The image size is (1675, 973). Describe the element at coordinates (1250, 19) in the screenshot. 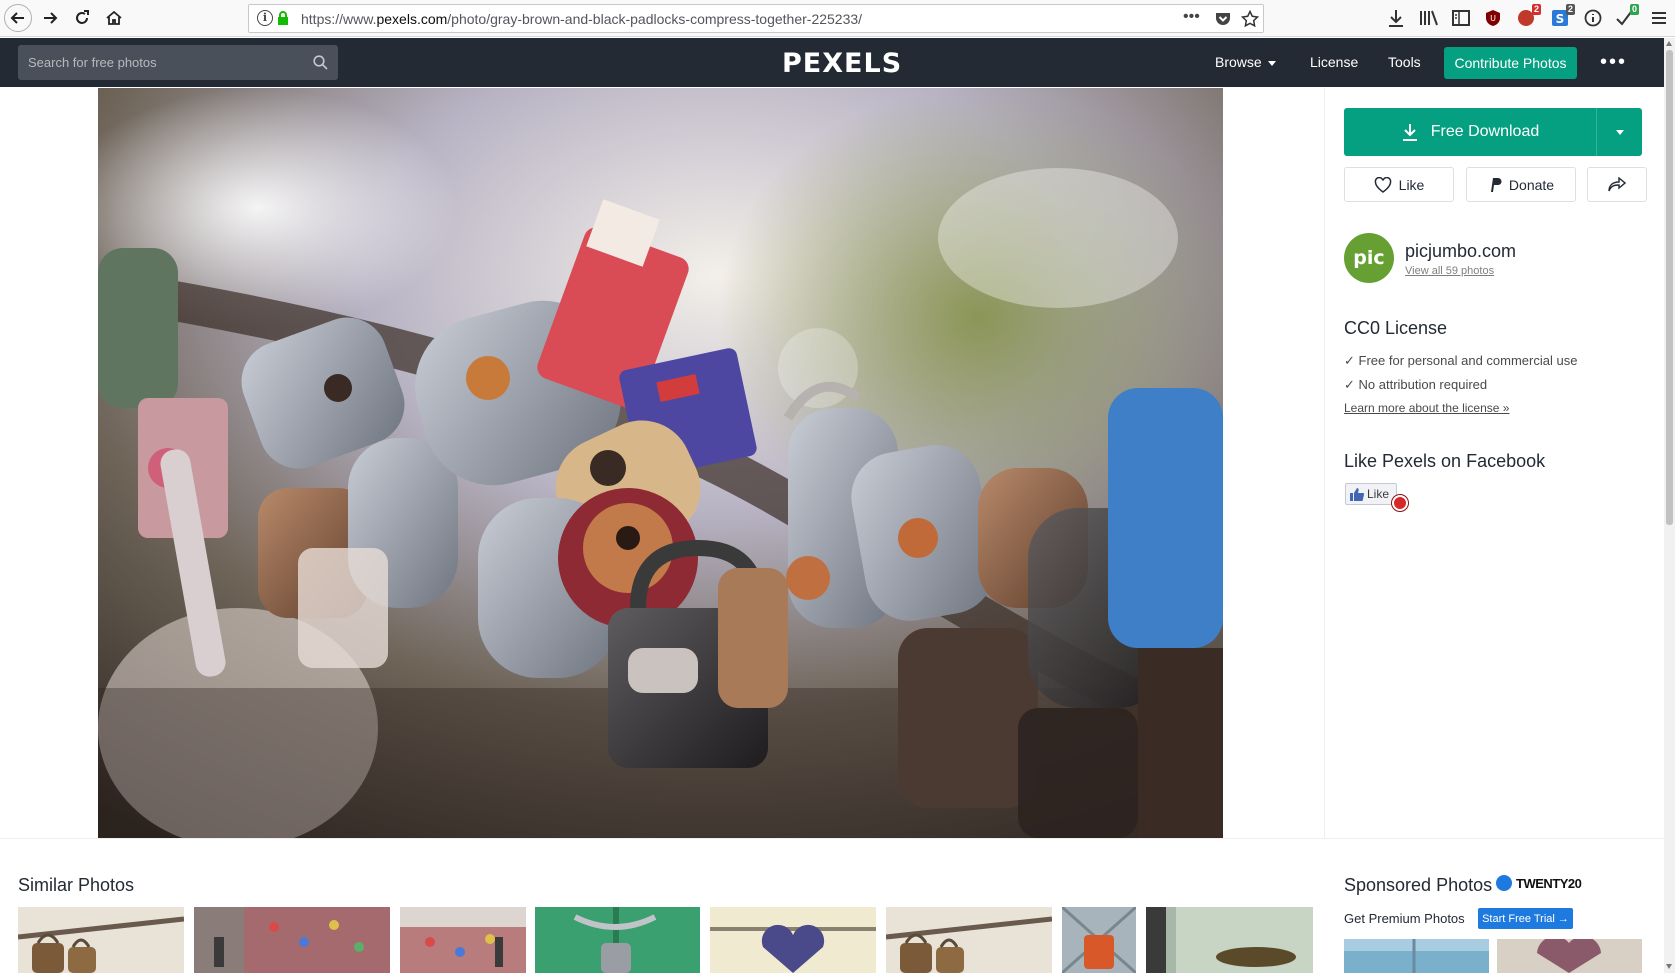

I see `bookmark-star-icon` at that location.